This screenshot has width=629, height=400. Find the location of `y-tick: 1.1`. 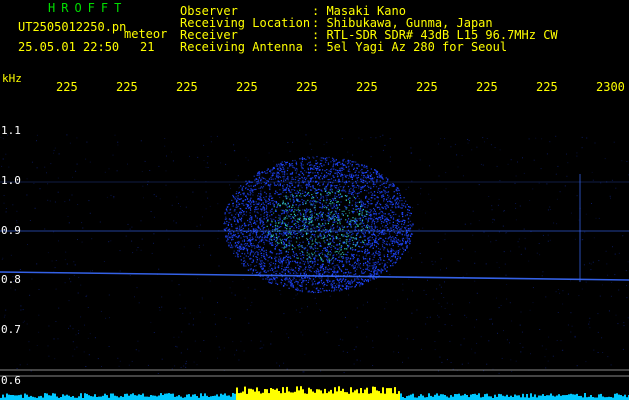

y-tick: 1.1 is located at coordinates (11, 130).